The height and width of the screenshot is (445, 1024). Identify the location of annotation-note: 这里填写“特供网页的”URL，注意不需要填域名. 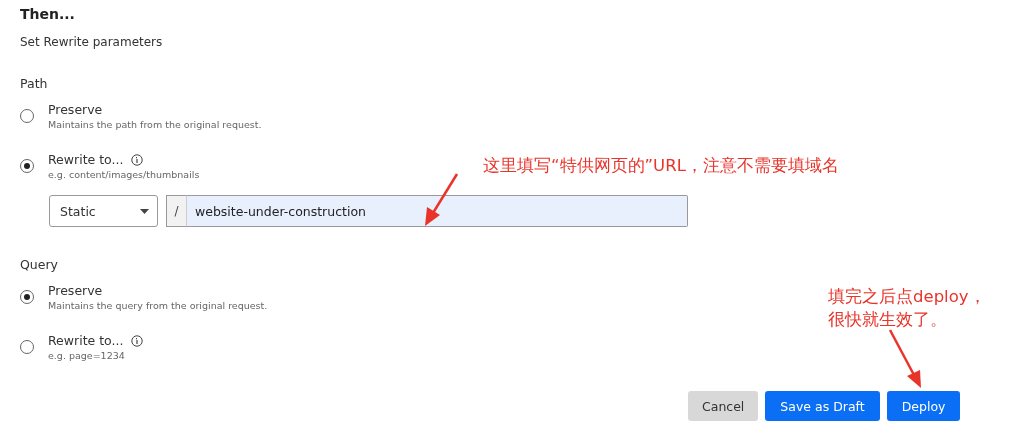
(661, 166).